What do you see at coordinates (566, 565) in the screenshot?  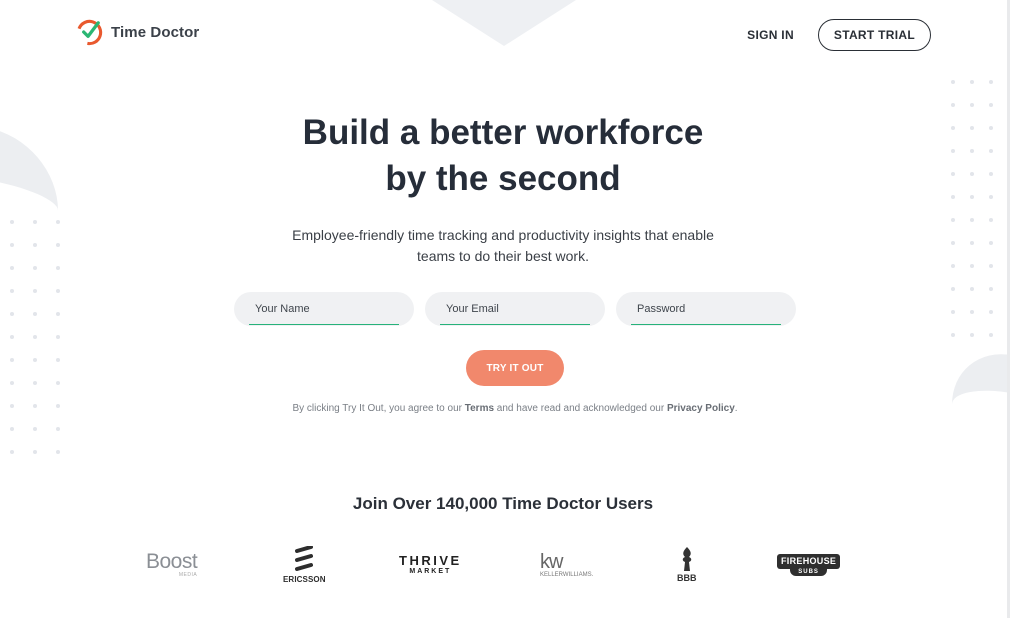 I see `keller-williams-logo: kw KELLERWILLIAMS.` at bounding box center [566, 565].